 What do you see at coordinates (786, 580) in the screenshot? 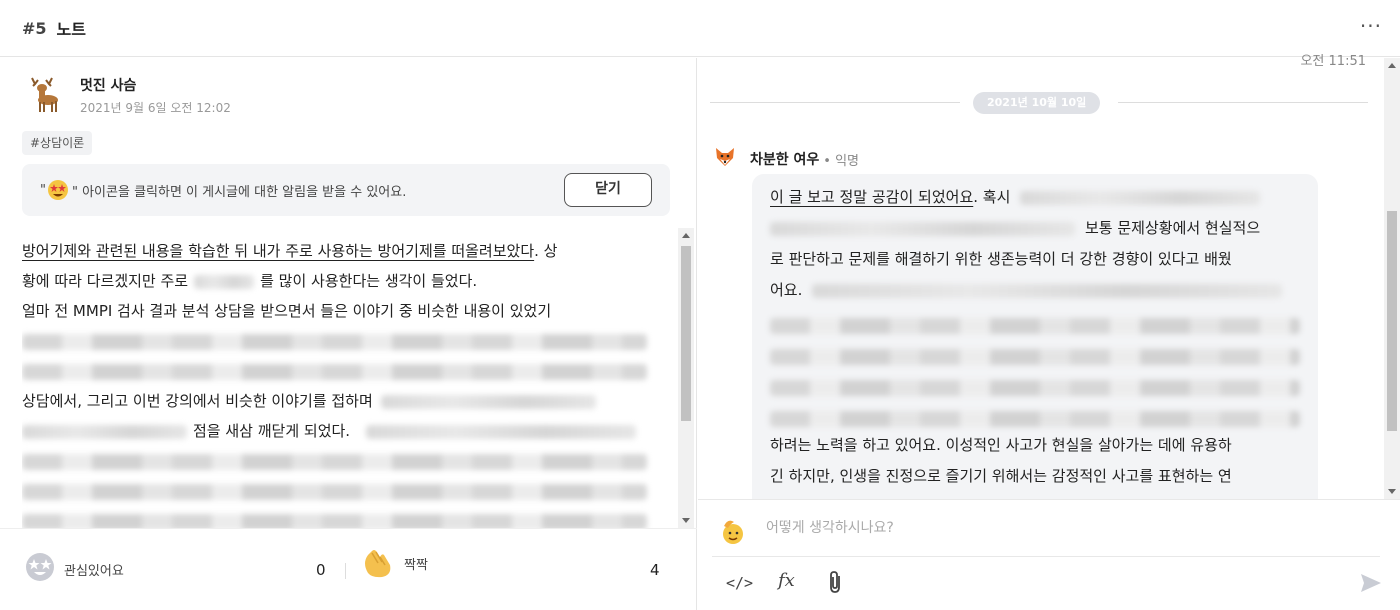
I see `fx-icon: fx` at bounding box center [786, 580].